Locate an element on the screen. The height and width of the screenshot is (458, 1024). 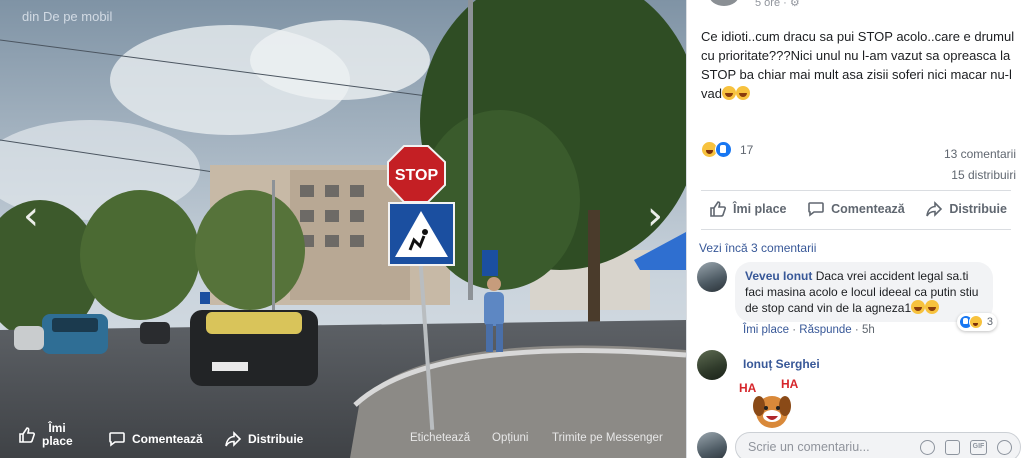
comment-author: Ionuț Serghei is located at coordinates (781, 364).